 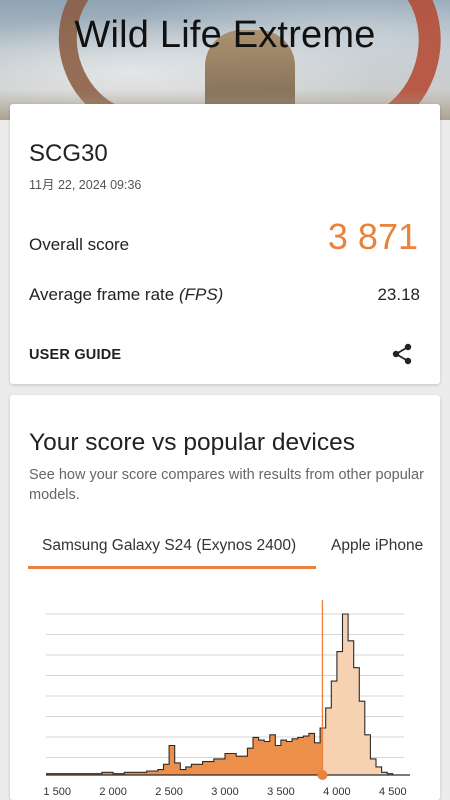 What do you see at coordinates (377, 546) in the screenshot?
I see `tab-apple-iphone: Apple iPhone` at bounding box center [377, 546].